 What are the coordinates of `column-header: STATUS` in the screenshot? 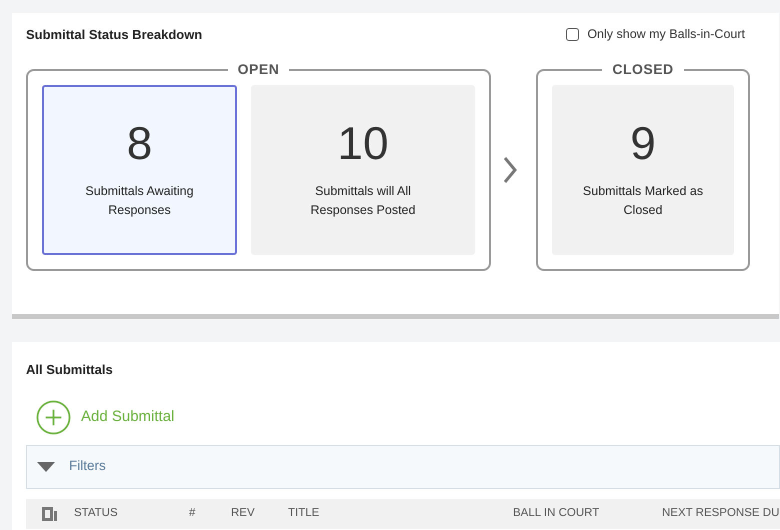 It's located at (96, 513).